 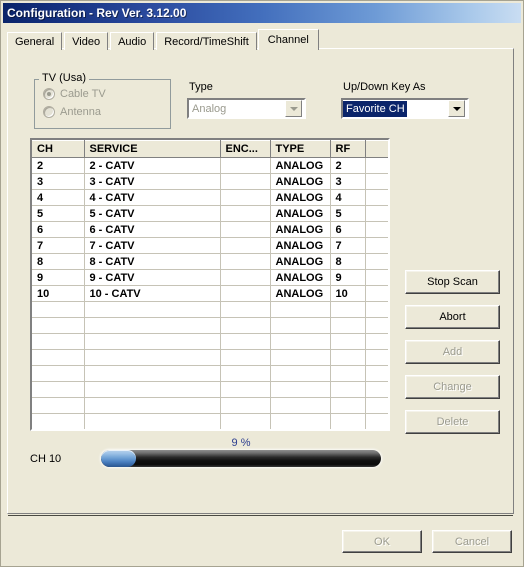 I want to click on updown-key-combobox: Favorite CH, so click(x=405, y=108).